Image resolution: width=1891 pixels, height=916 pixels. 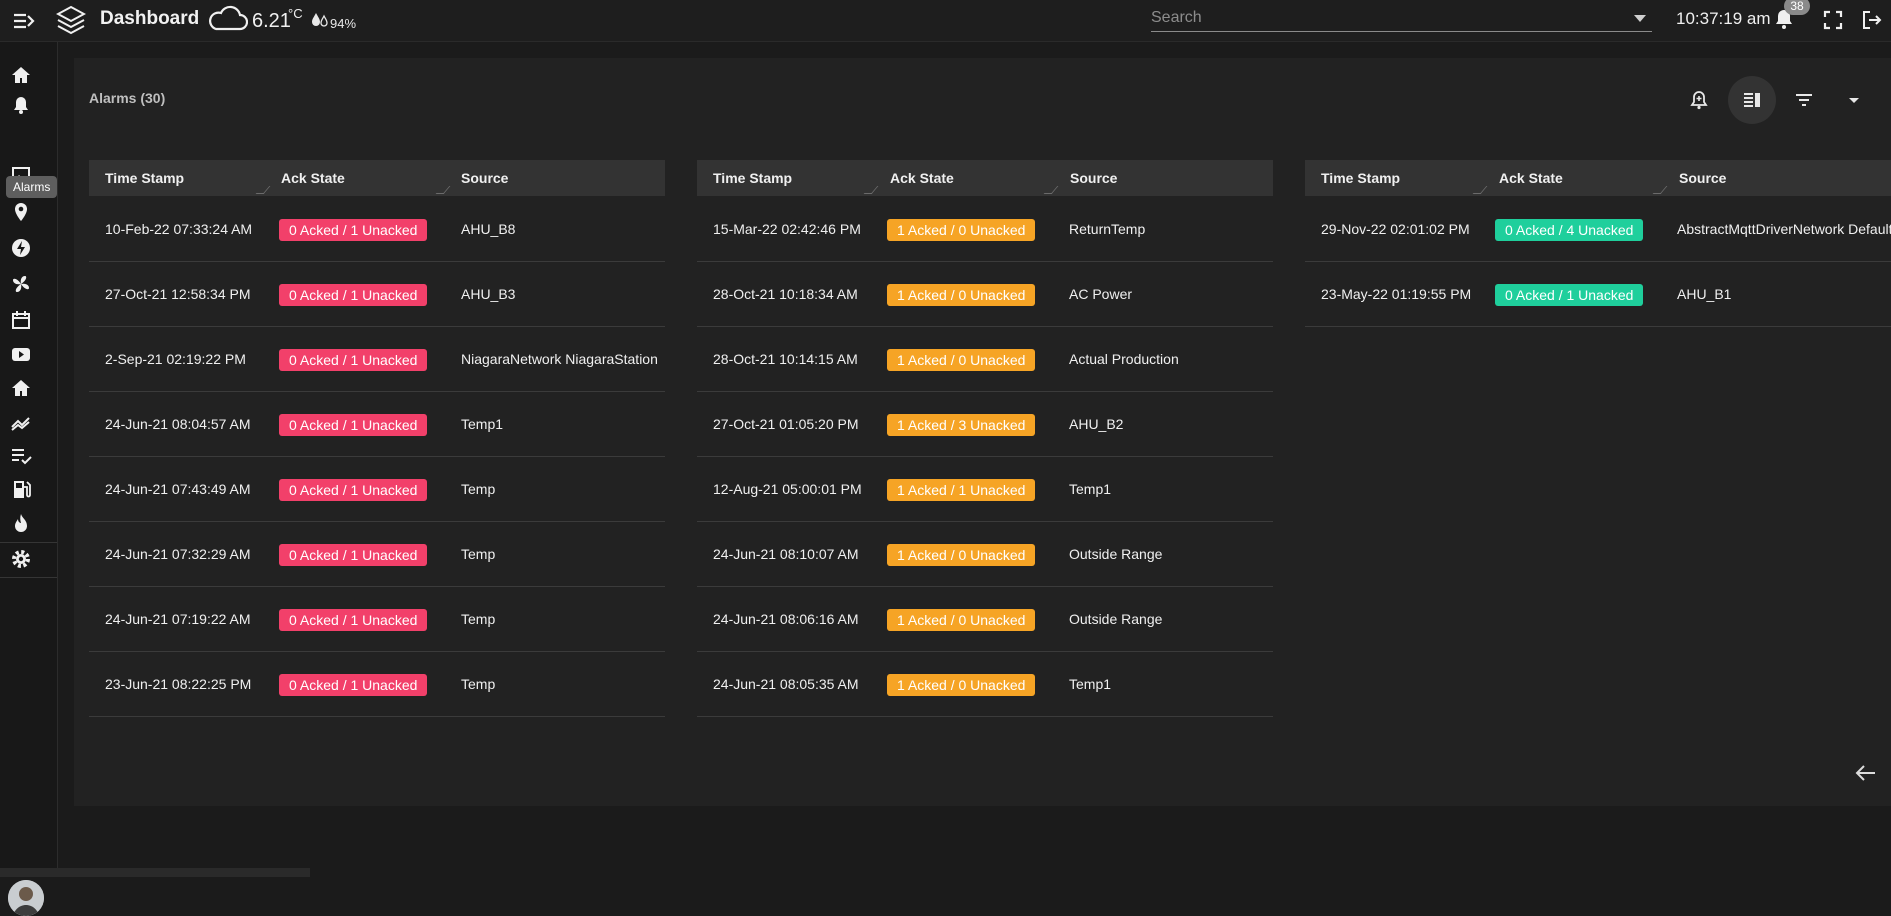 I want to click on cell-source: Temp, so click(x=478, y=489).